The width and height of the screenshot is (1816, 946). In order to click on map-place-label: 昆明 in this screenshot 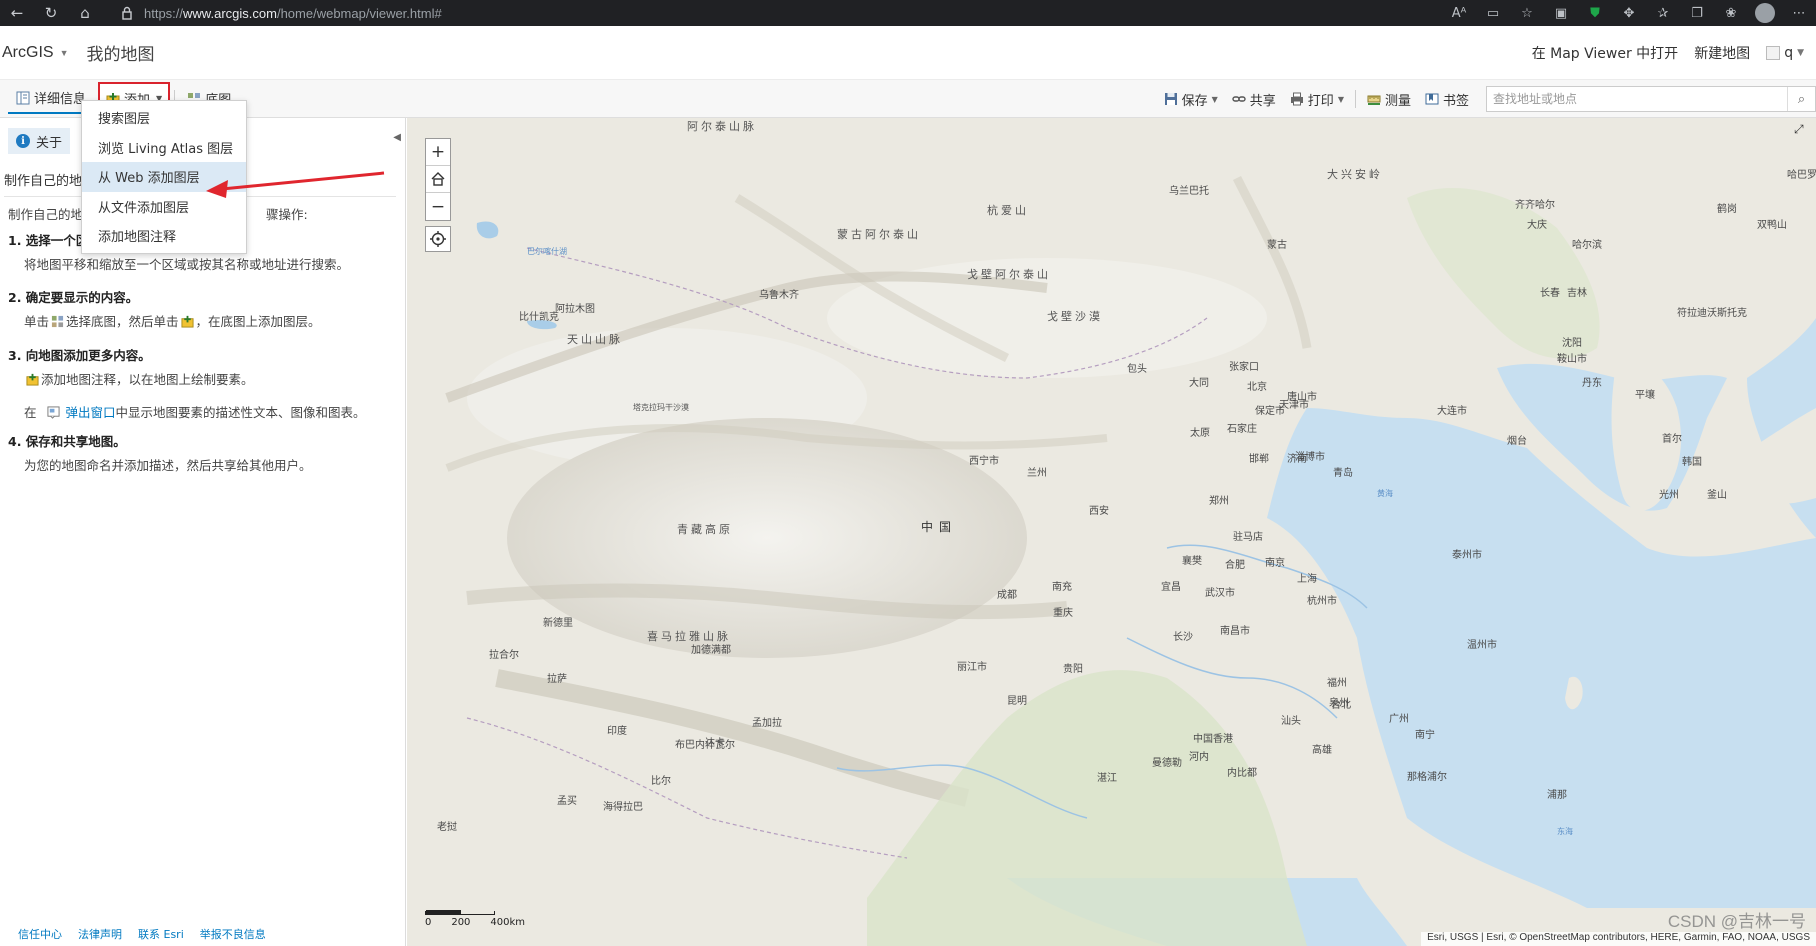, I will do `click(1017, 701)`.